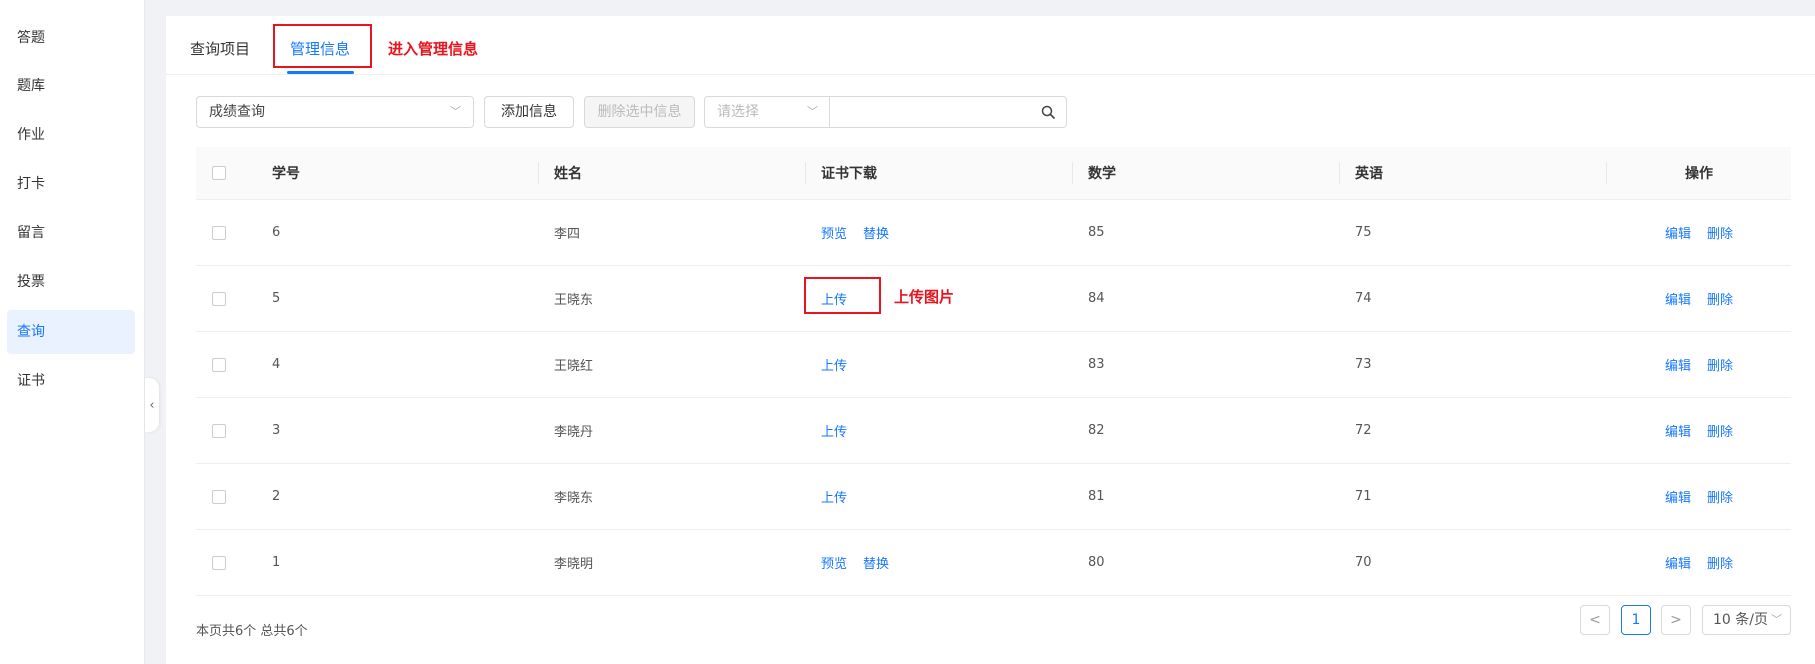 This screenshot has height=664, width=1815. I want to click on search-icon, so click(1048, 112).